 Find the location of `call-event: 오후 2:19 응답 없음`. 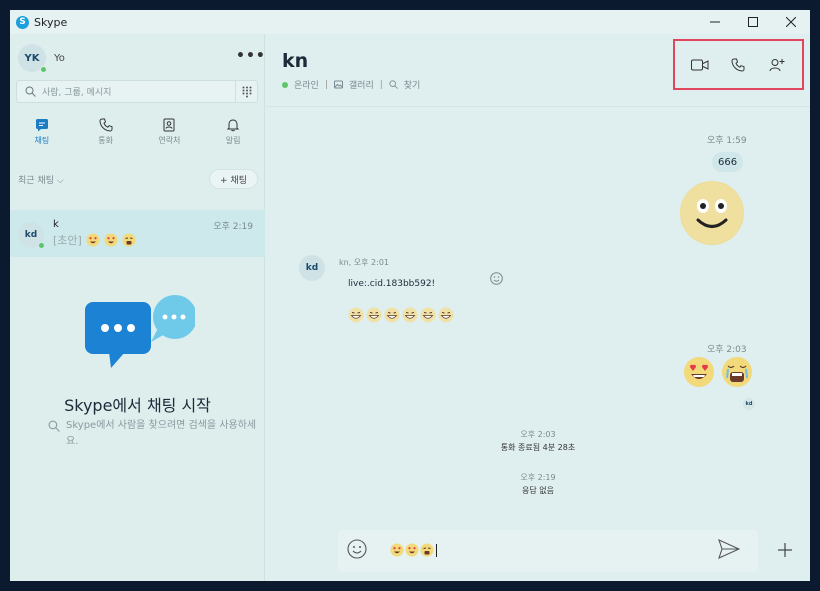

call-event: 오후 2:19 응답 없음 is located at coordinates (538, 484).